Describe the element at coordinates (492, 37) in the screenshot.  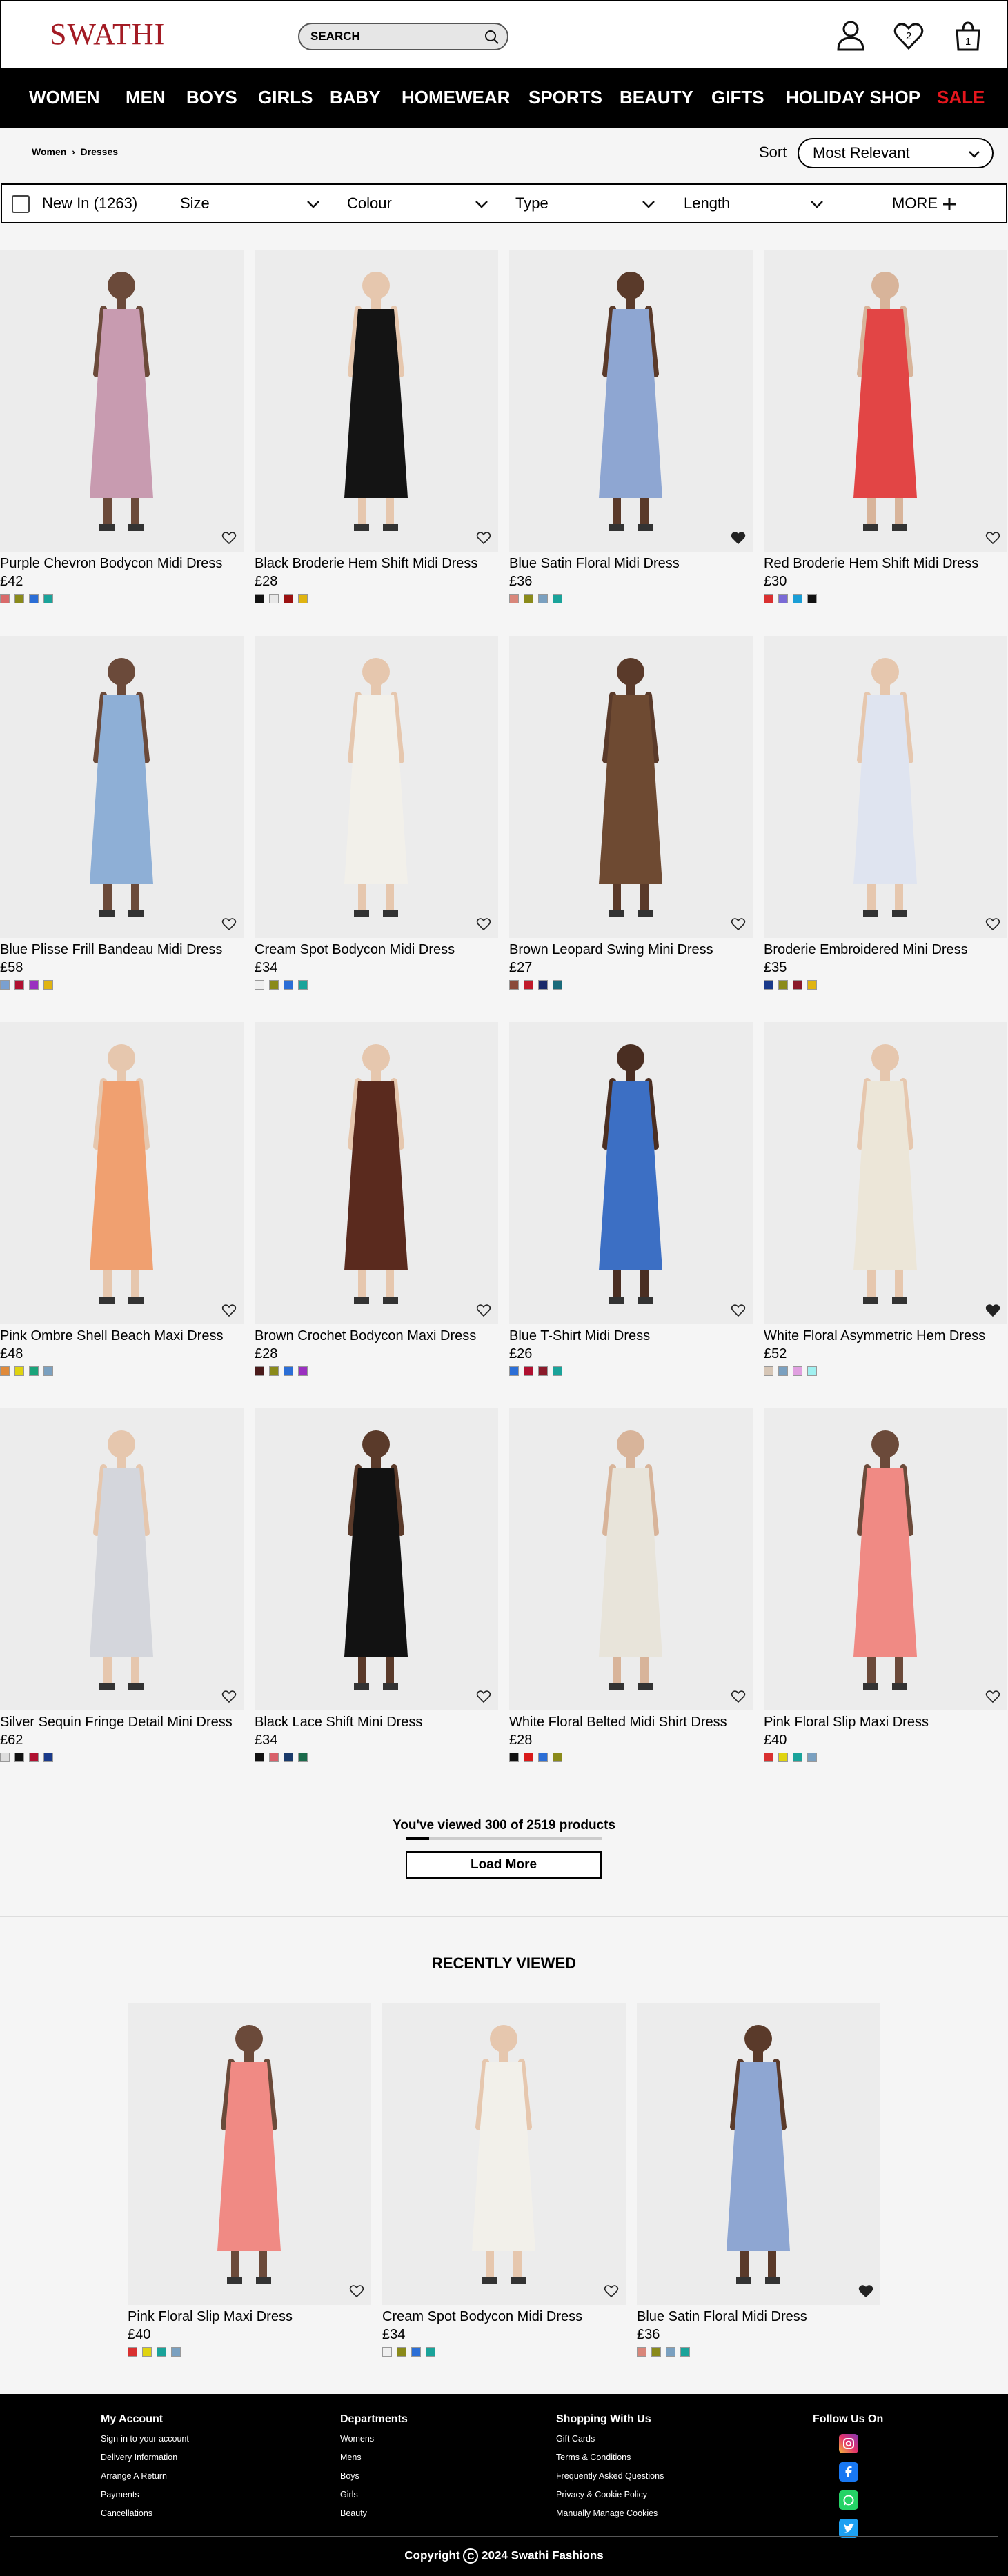
I see `search-icon` at that location.